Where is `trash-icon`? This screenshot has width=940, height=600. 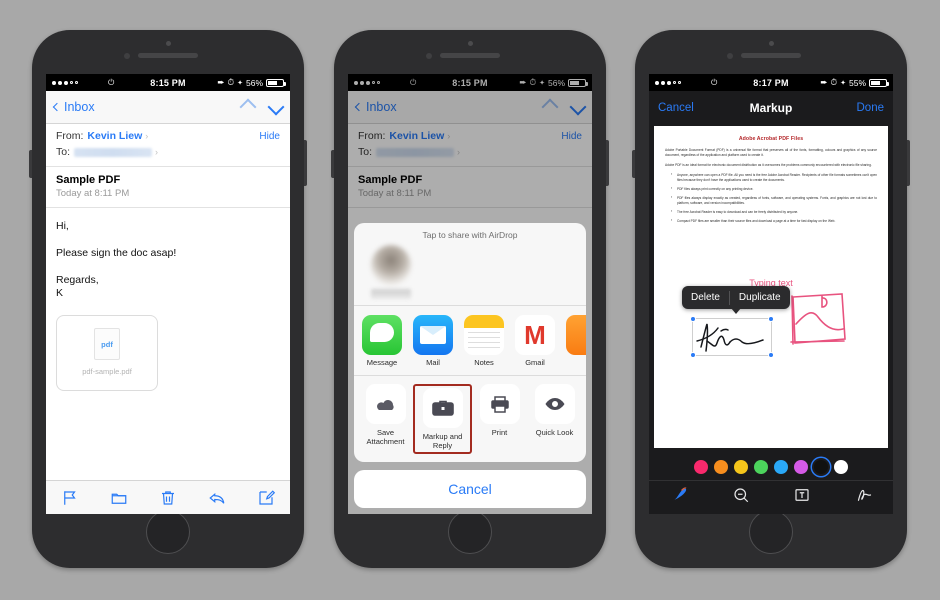 trash-icon is located at coordinates (168, 498).